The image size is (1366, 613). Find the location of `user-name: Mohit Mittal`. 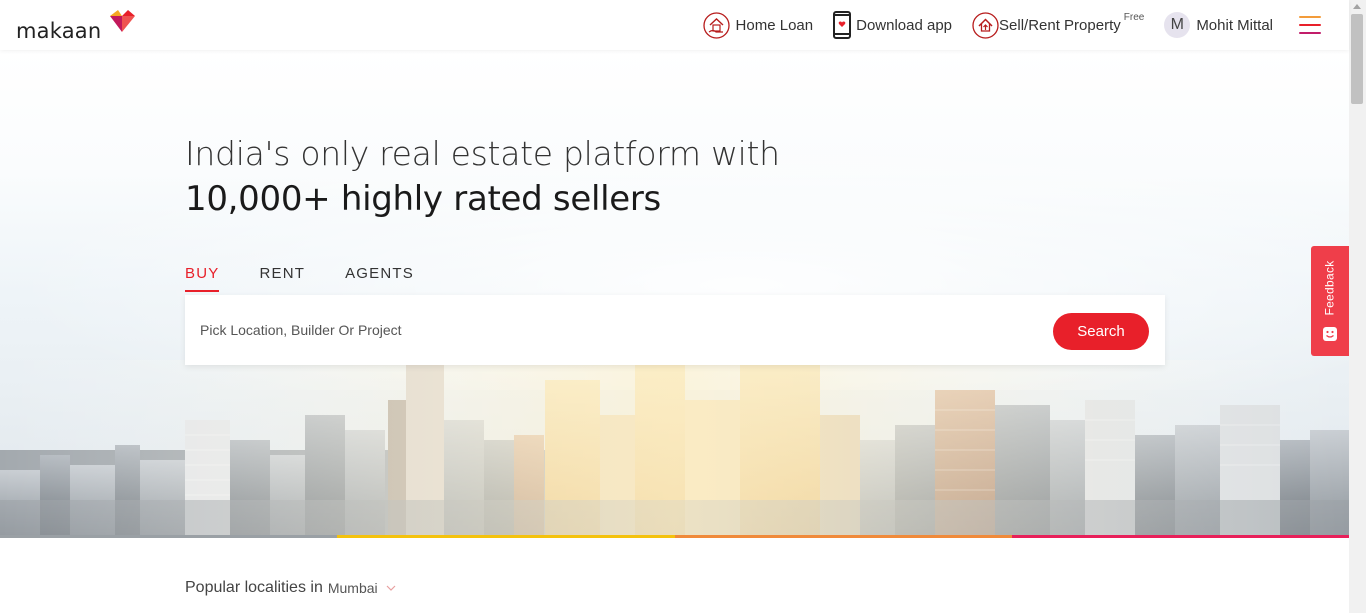

user-name: Mohit Mittal is located at coordinates (1234, 25).